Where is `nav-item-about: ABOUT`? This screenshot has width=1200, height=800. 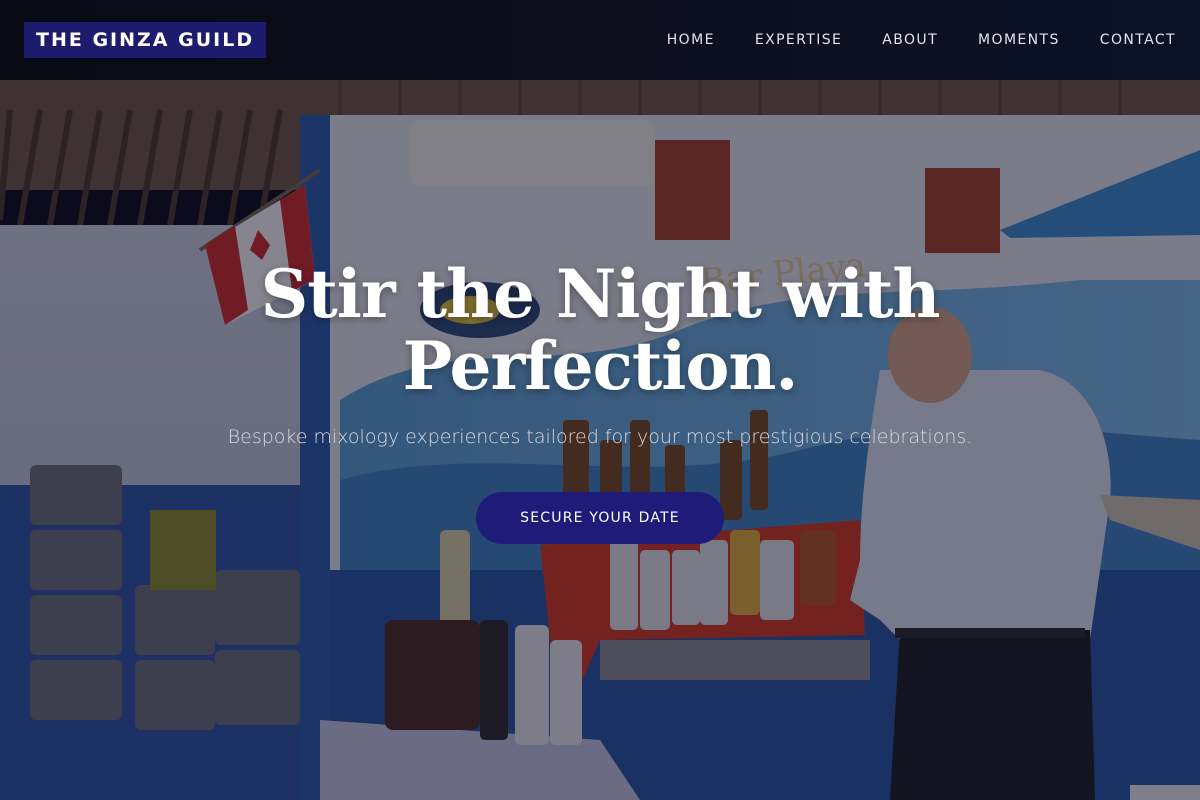
nav-item-about: ABOUT is located at coordinates (910, 40).